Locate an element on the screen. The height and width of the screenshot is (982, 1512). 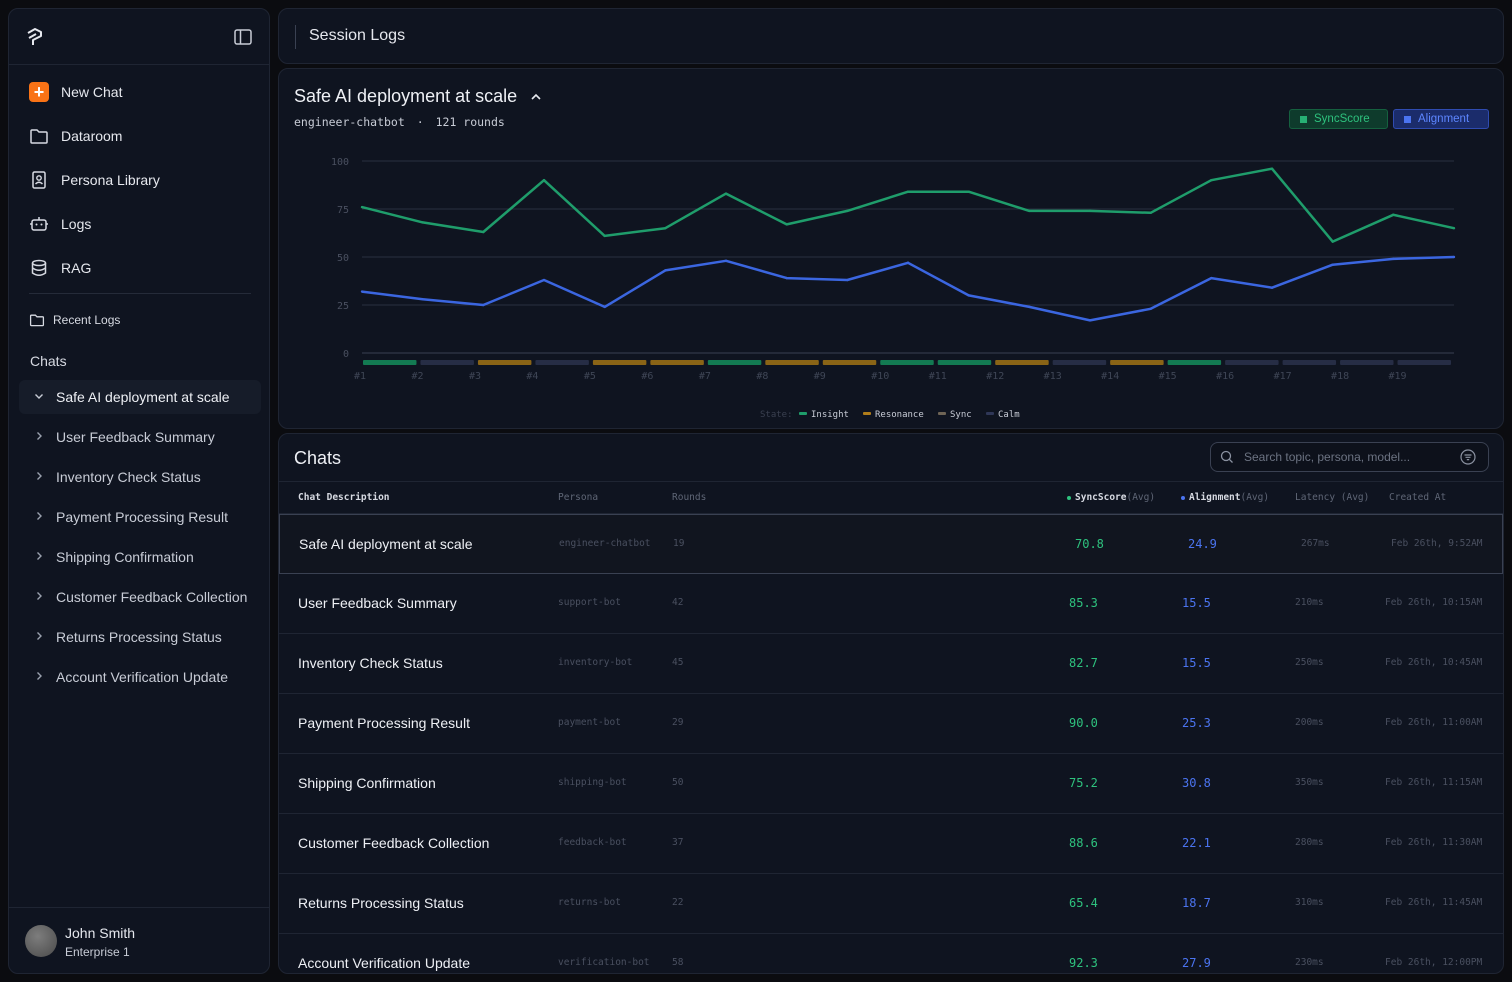
cell-rounds: 37 is located at coordinates (678, 842).